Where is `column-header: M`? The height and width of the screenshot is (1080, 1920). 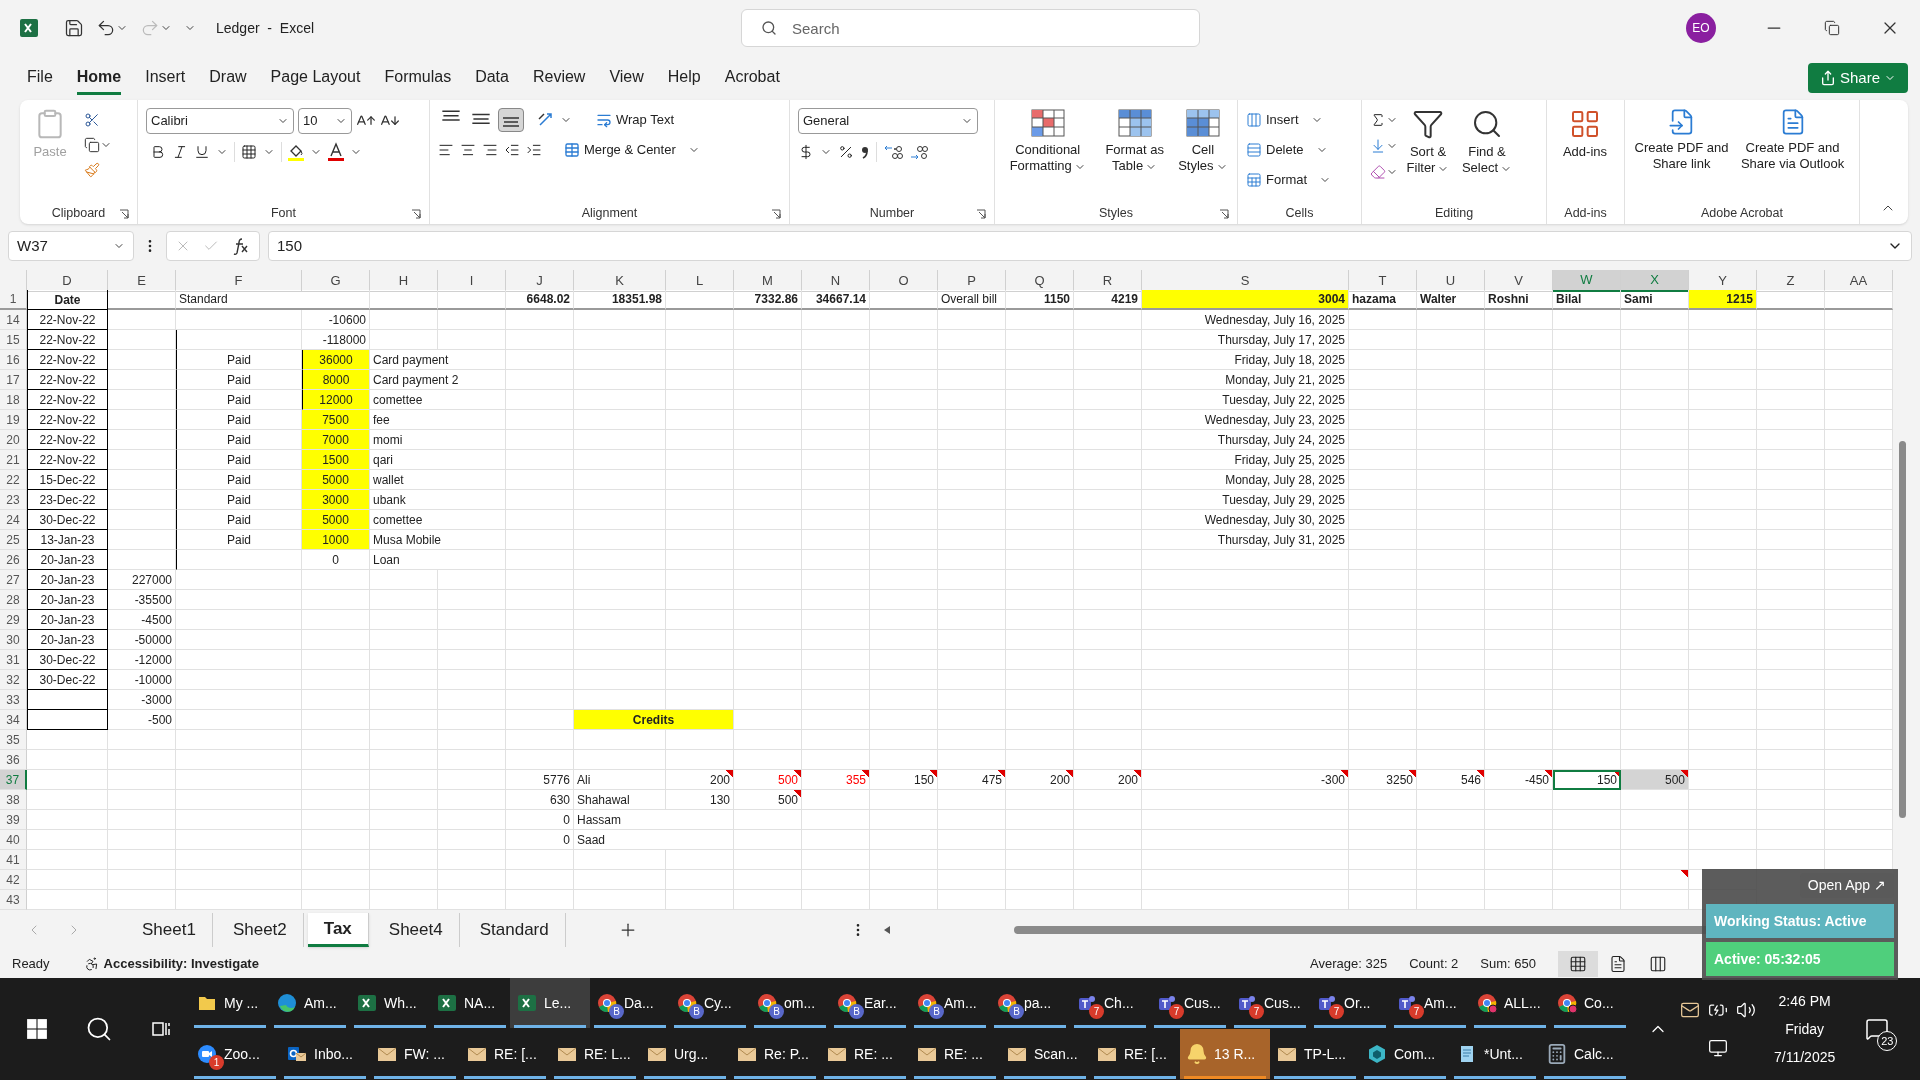 column-header: M is located at coordinates (768, 281).